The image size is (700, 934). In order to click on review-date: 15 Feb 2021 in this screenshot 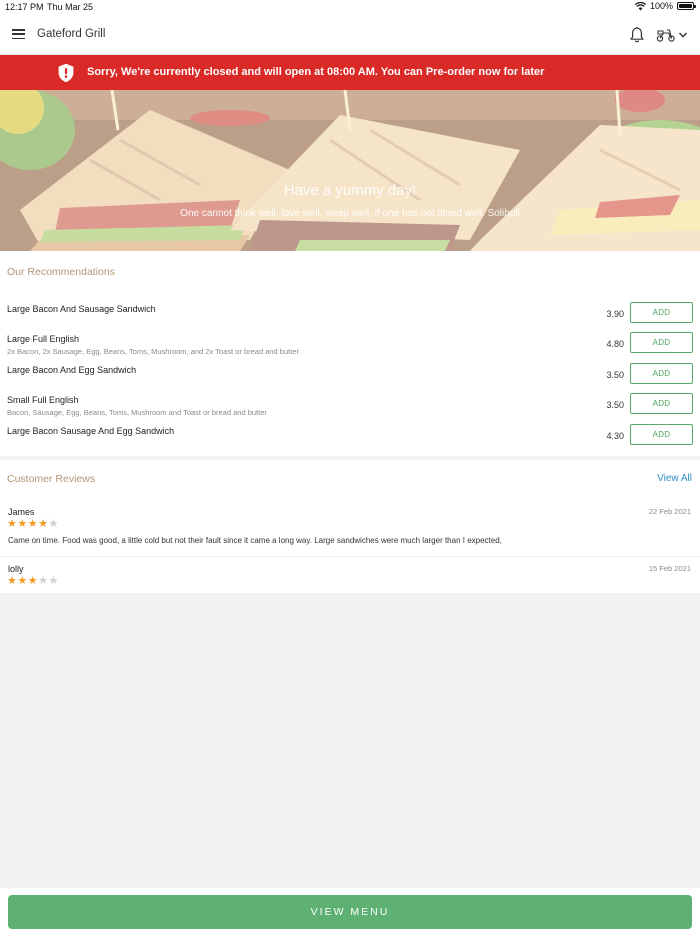, I will do `click(669, 568)`.